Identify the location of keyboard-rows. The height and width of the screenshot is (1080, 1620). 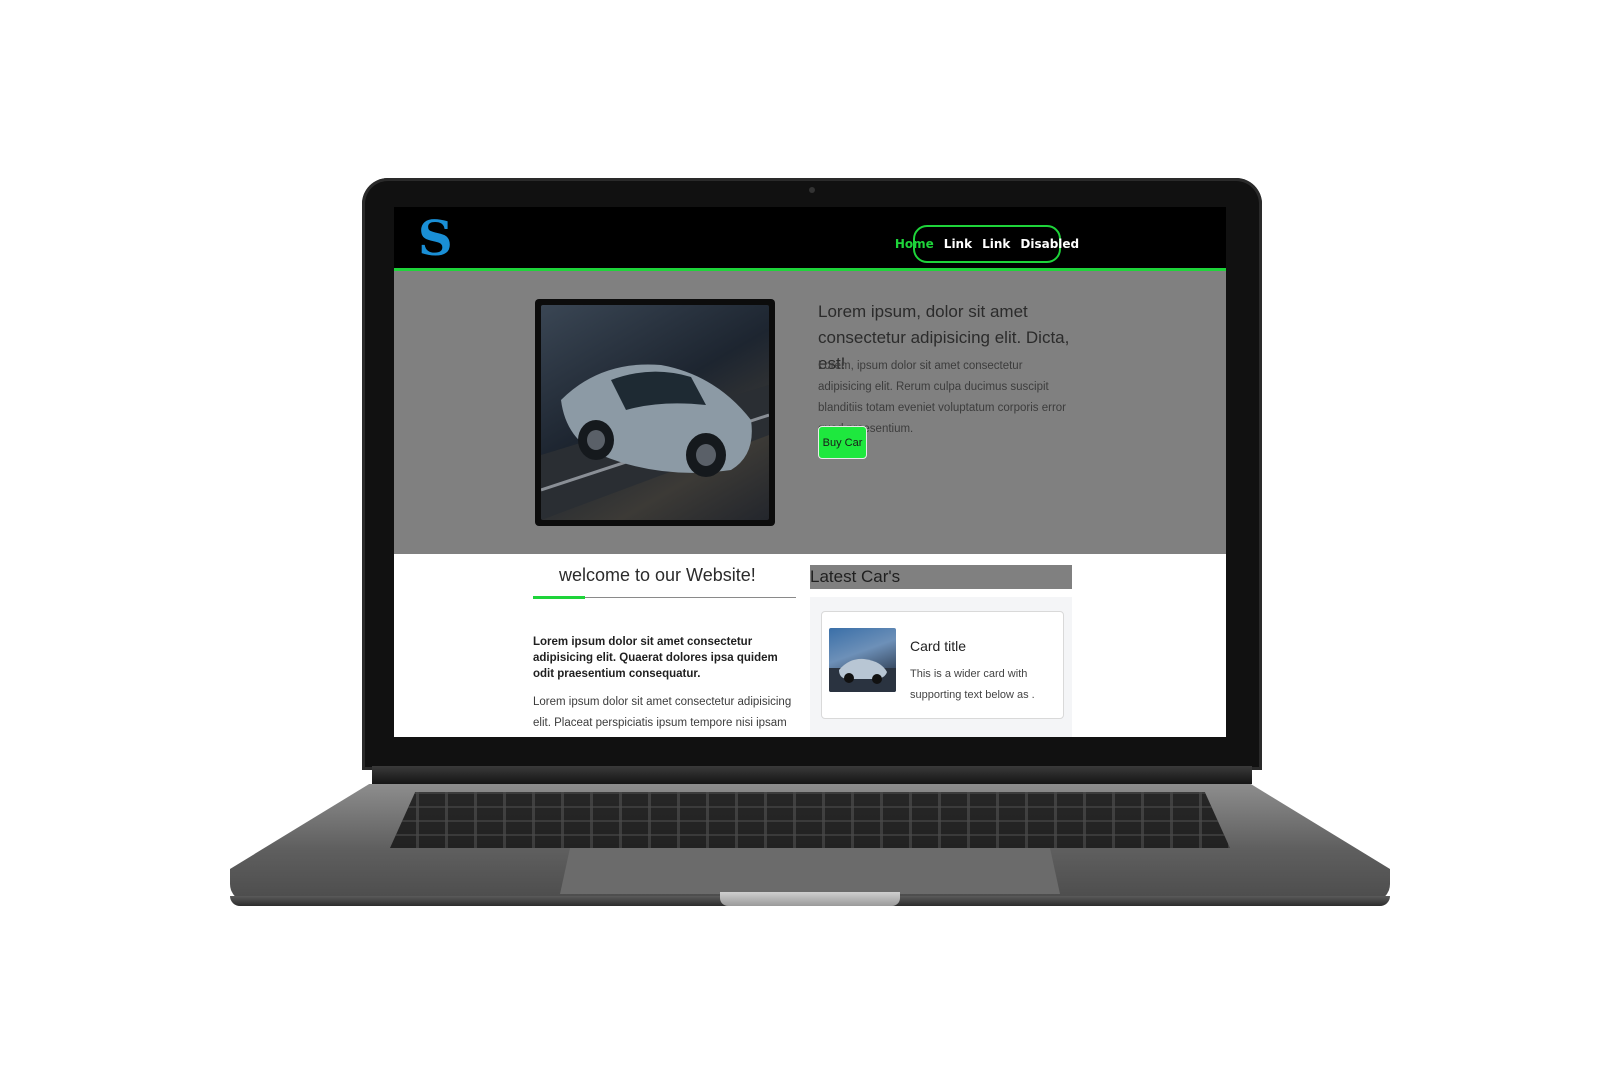
(810, 820).